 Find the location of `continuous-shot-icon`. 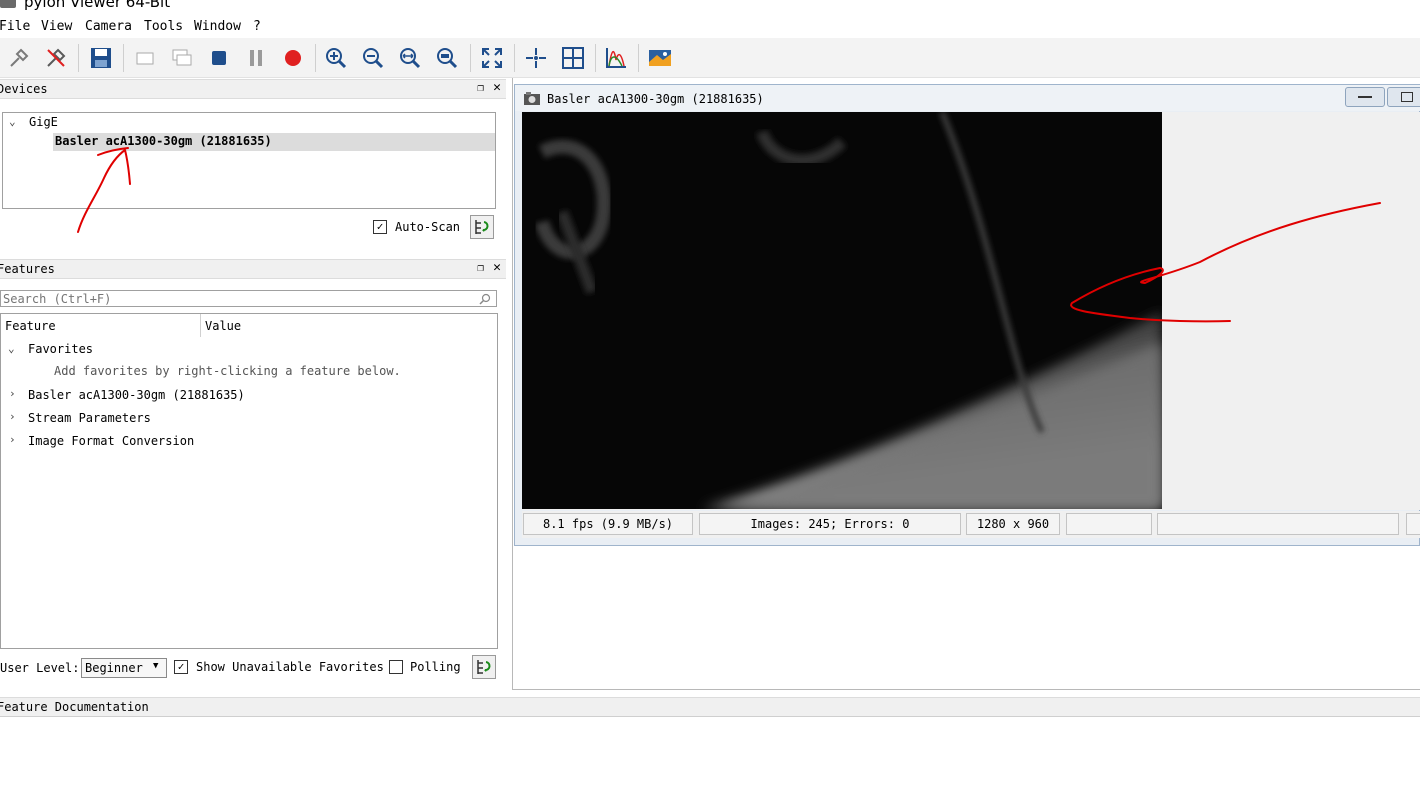

continuous-shot-icon is located at coordinates (182, 58).